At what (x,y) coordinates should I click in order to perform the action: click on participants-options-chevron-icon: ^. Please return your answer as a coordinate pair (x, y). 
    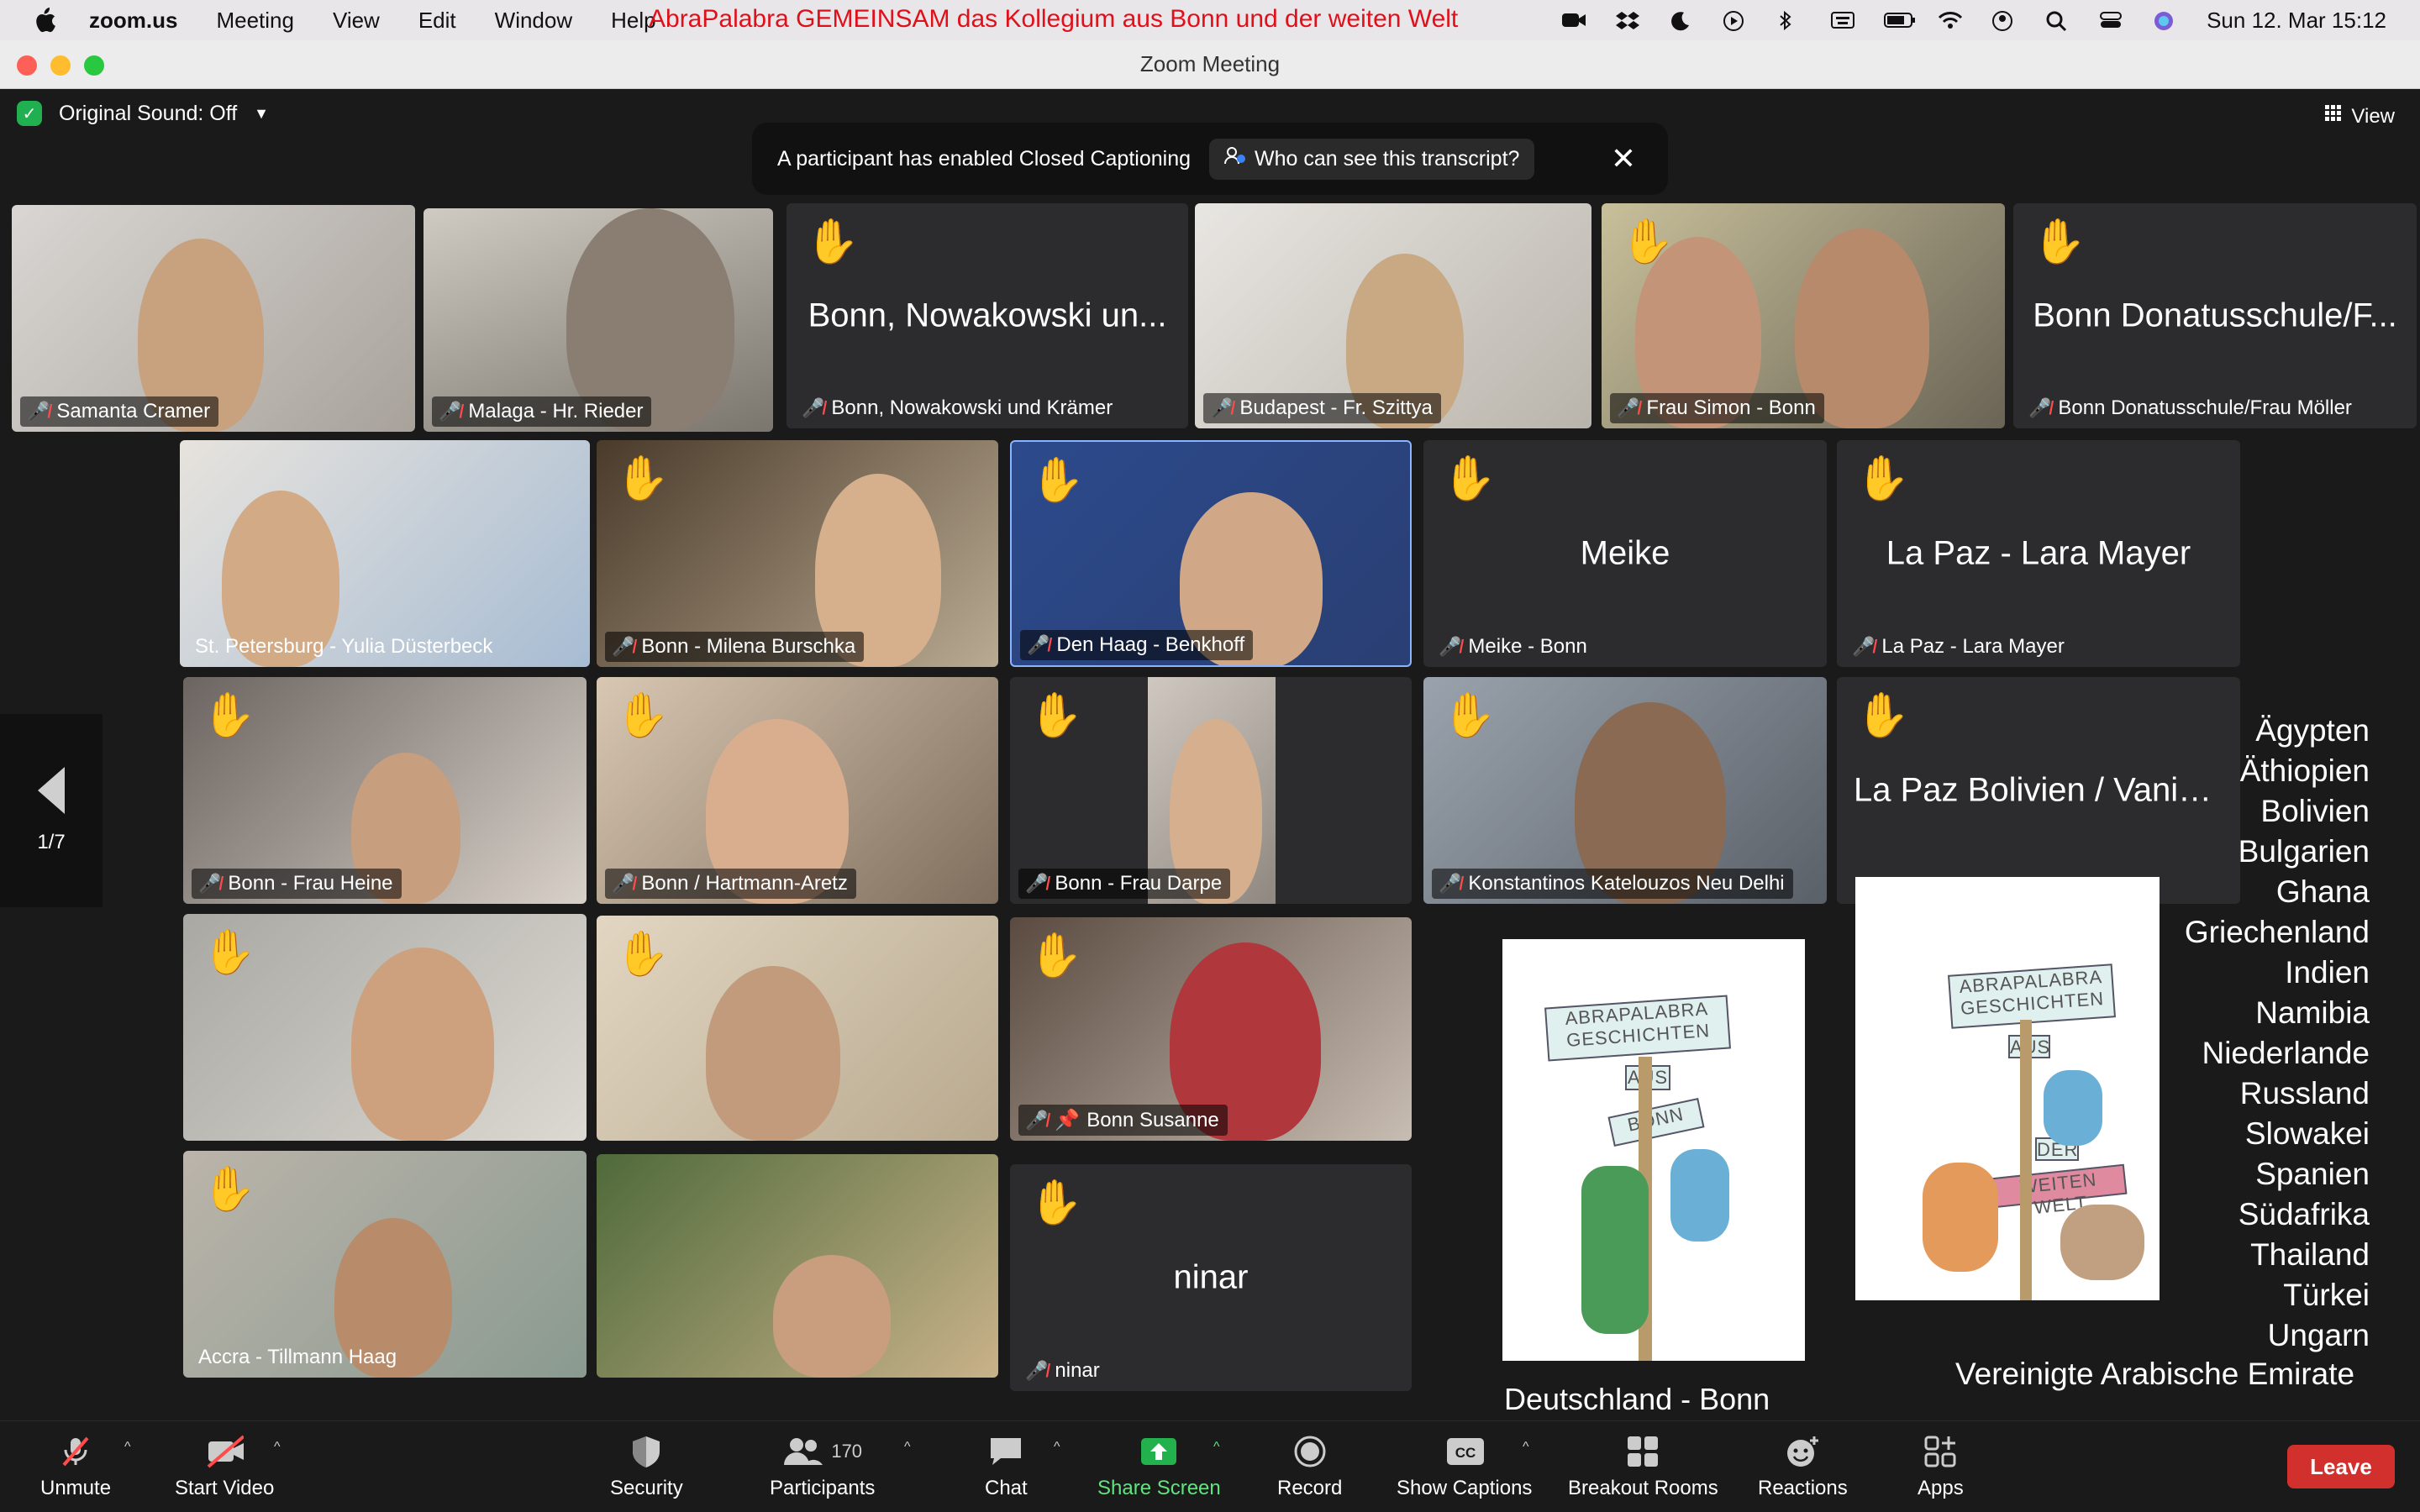
    Looking at the image, I should click on (907, 1447).